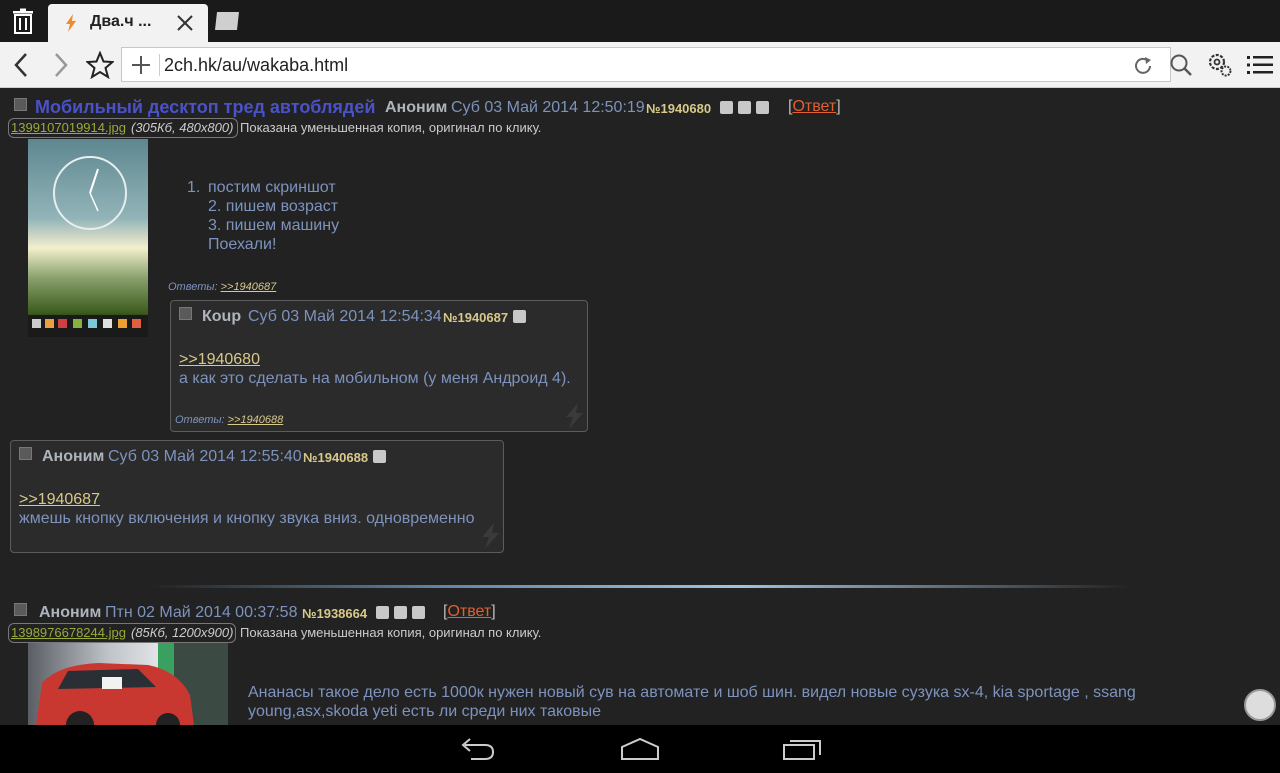 The image size is (1280, 773). I want to click on post-number: №1940688, so click(335, 457).